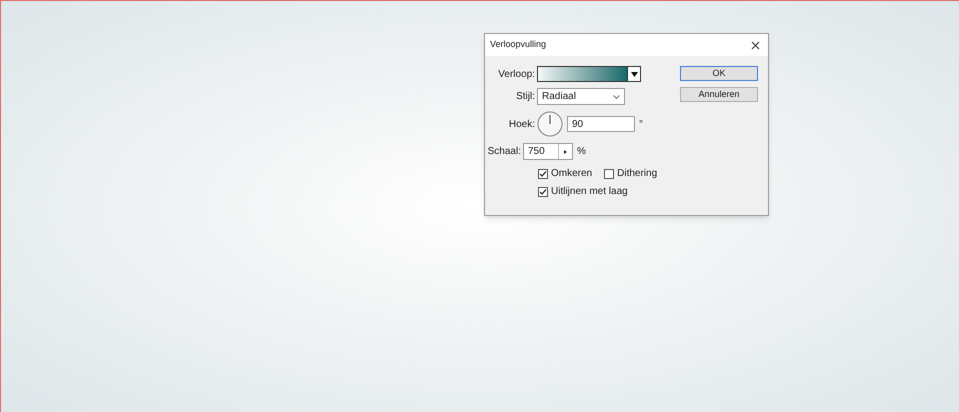 Image resolution: width=959 pixels, height=412 pixels. Describe the element at coordinates (581, 96) in the screenshot. I see `style-dropdown: Radiaal` at that location.